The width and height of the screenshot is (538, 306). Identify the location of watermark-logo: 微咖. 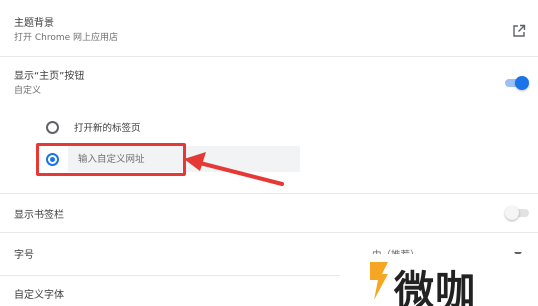
(439, 280).